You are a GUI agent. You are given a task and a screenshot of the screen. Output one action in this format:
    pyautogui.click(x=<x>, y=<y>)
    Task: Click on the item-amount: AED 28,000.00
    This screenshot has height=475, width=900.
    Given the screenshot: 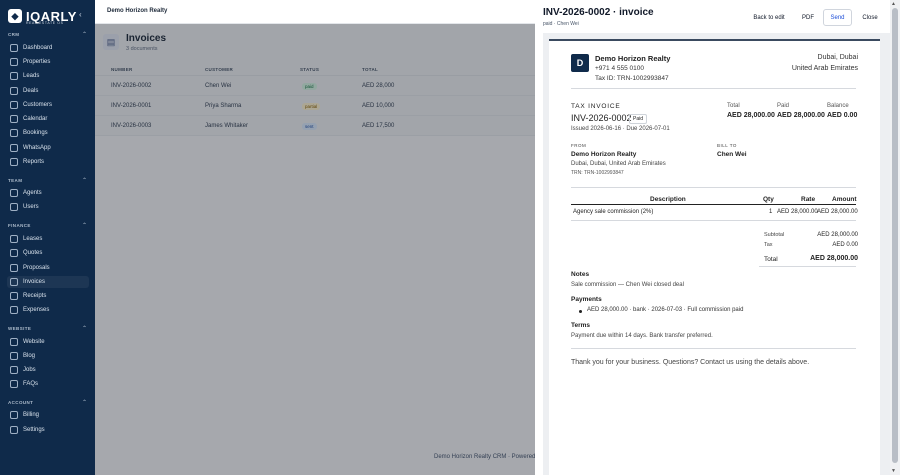 What is the action you would take?
    pyautogui.click(x=837, y=212)
    